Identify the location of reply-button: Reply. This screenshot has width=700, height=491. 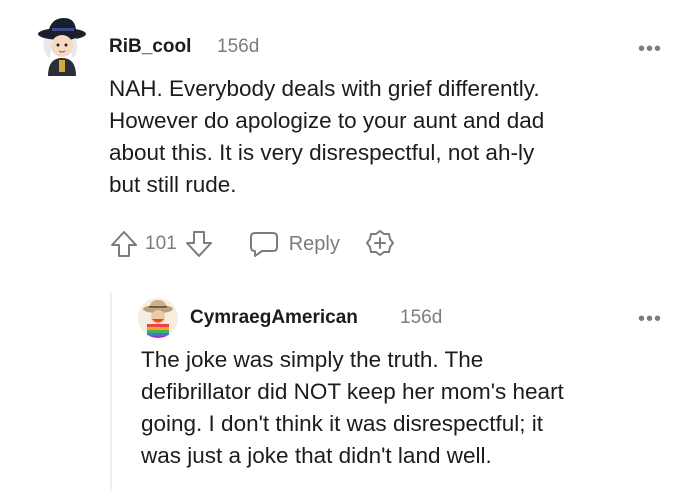
(294, 244).